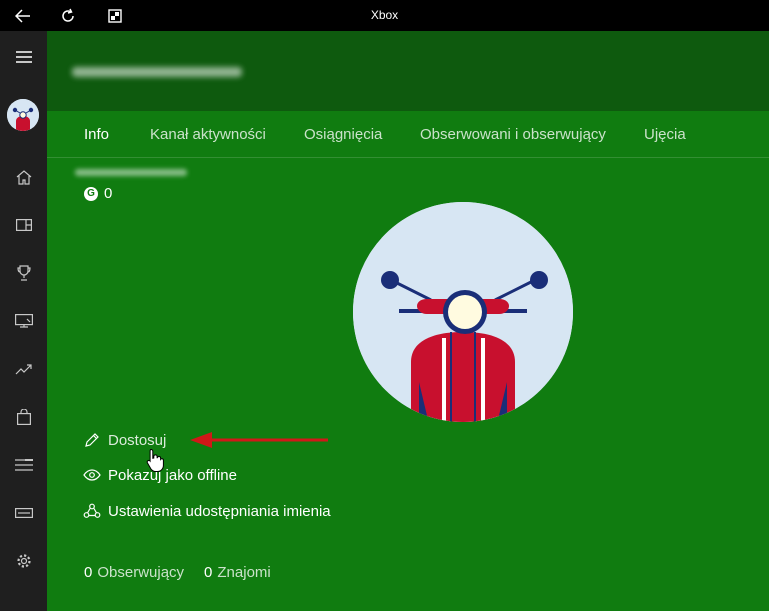  What do you see at coordinates (91, 193) in the screenshot?
I see `gamerscore-icon: G` at bounding box center [91, 193].